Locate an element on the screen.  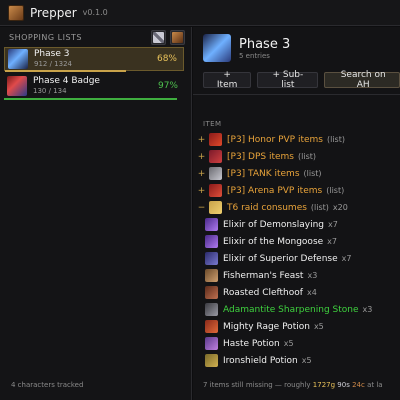
app-book-icon is located at coordinates (16, 12).